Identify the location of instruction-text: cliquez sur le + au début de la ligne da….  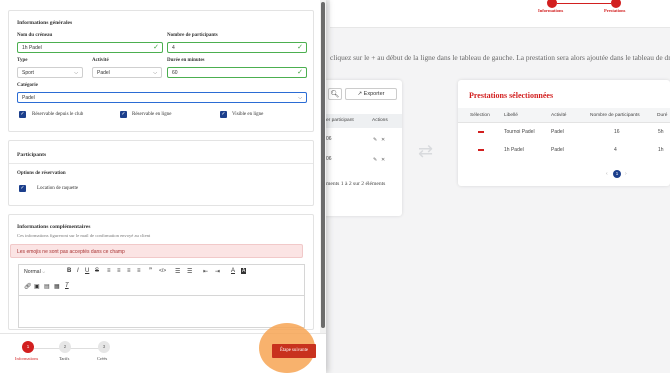
(500, 57).